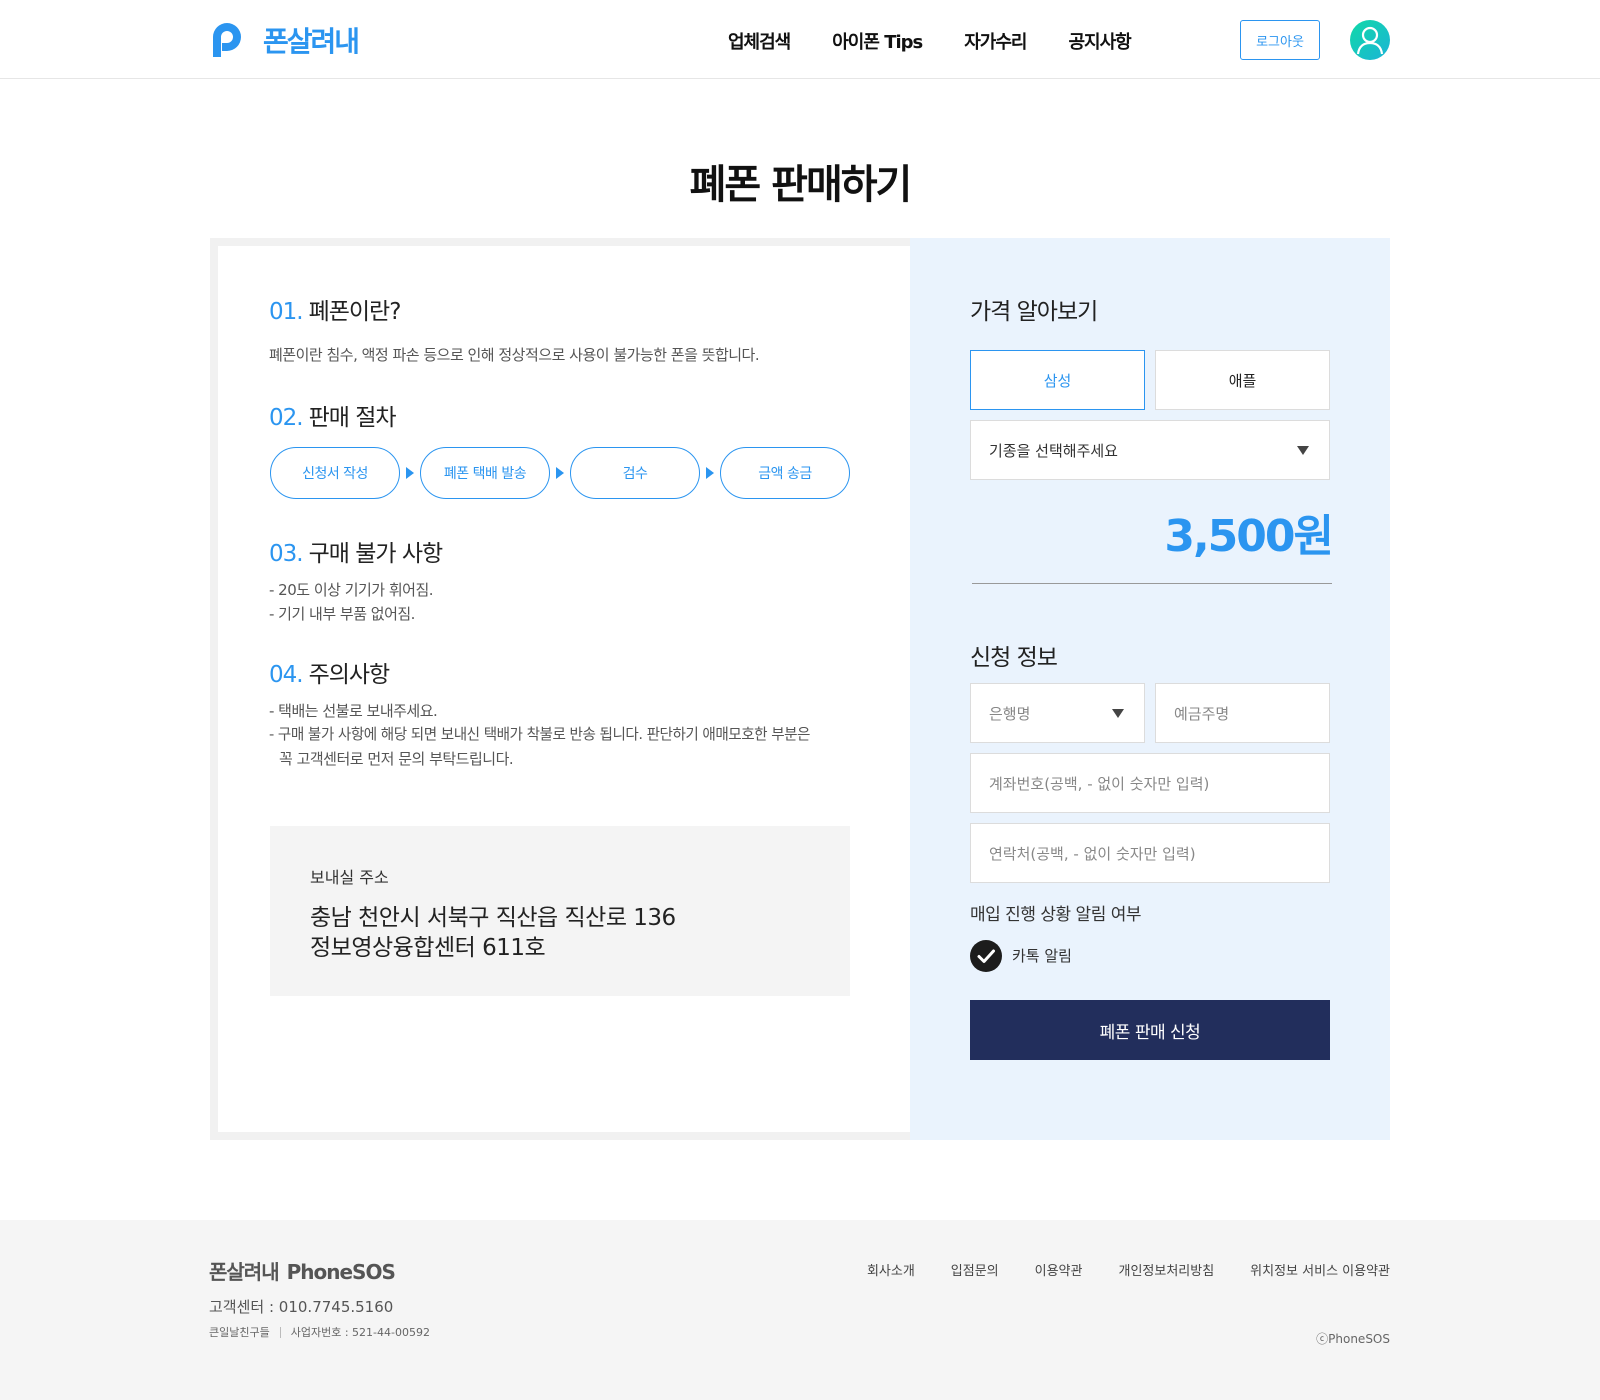 This screenshot has width=1600, height=1400. I want to click on section-heading-what-is: 01. 폐폰이란?, so click(335, 309).